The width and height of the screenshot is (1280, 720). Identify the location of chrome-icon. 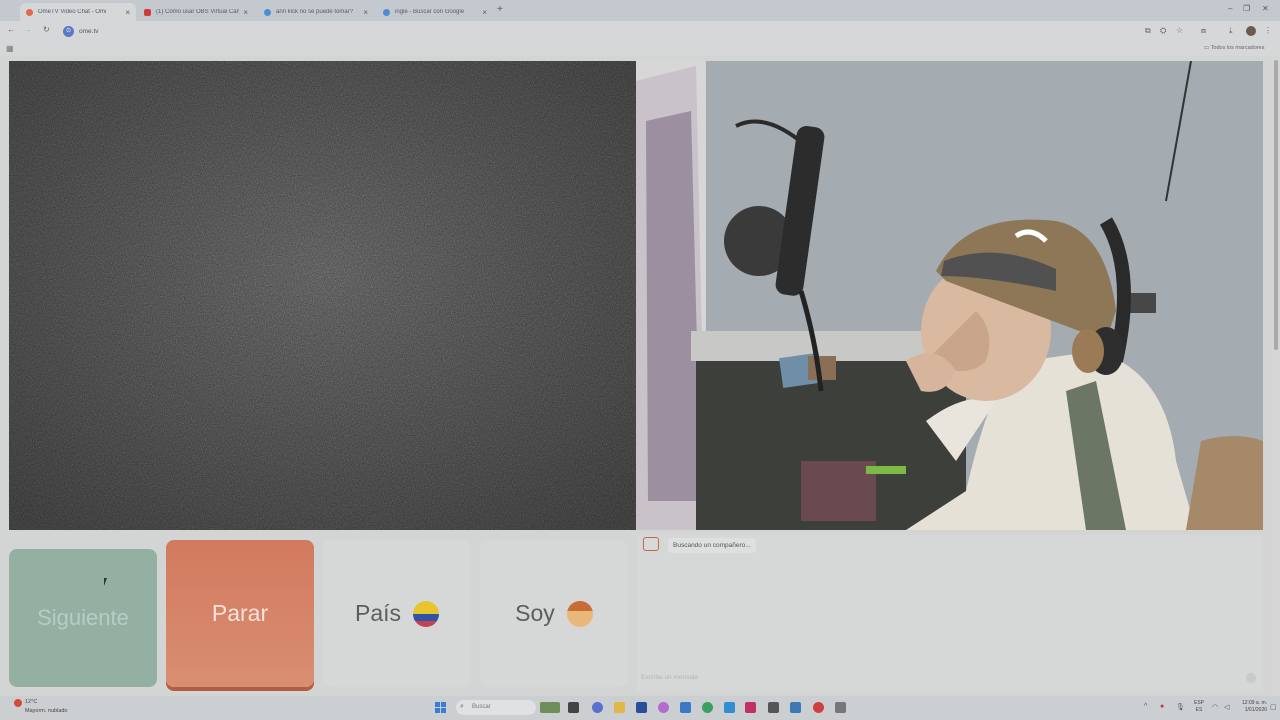
(707, 707).